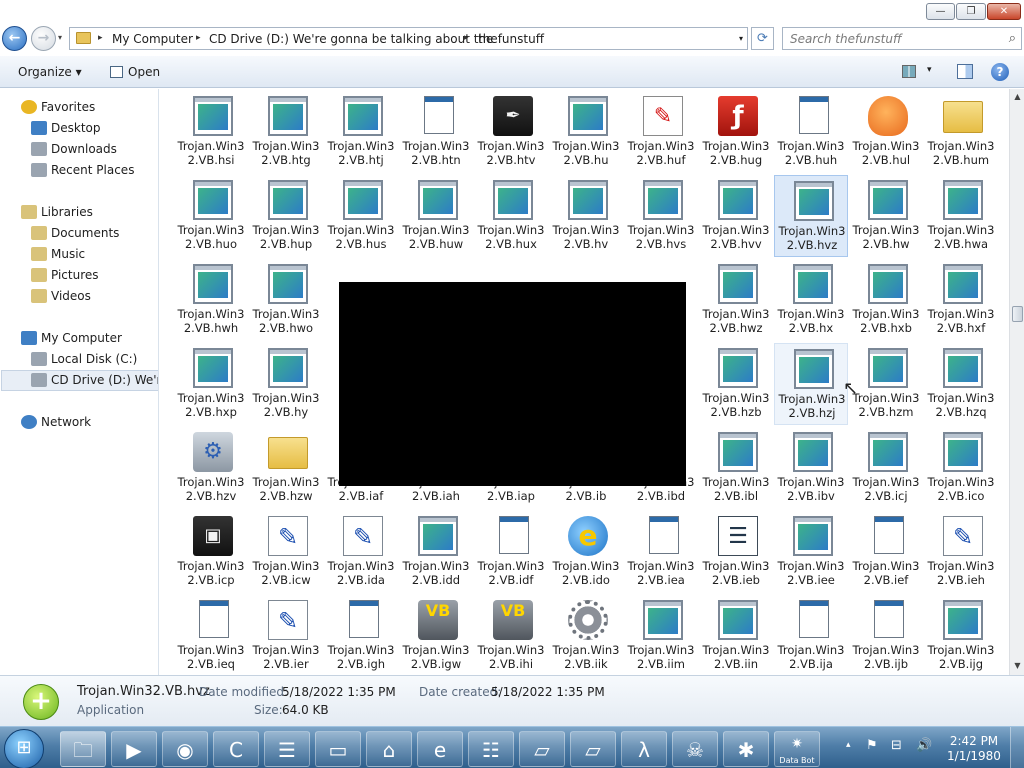  What do you see at coordinates (961, 216) in the screenshot?
I see `file-item: Trojan.Win32.VB.hwa` at bounding box center [961, 216].